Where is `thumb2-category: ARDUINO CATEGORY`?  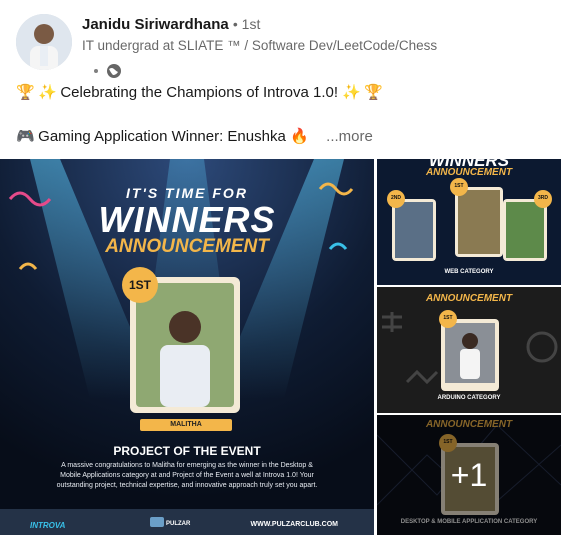
thumb2-category: ARDUINO CATEGORY is located at coordinates (469, 398).